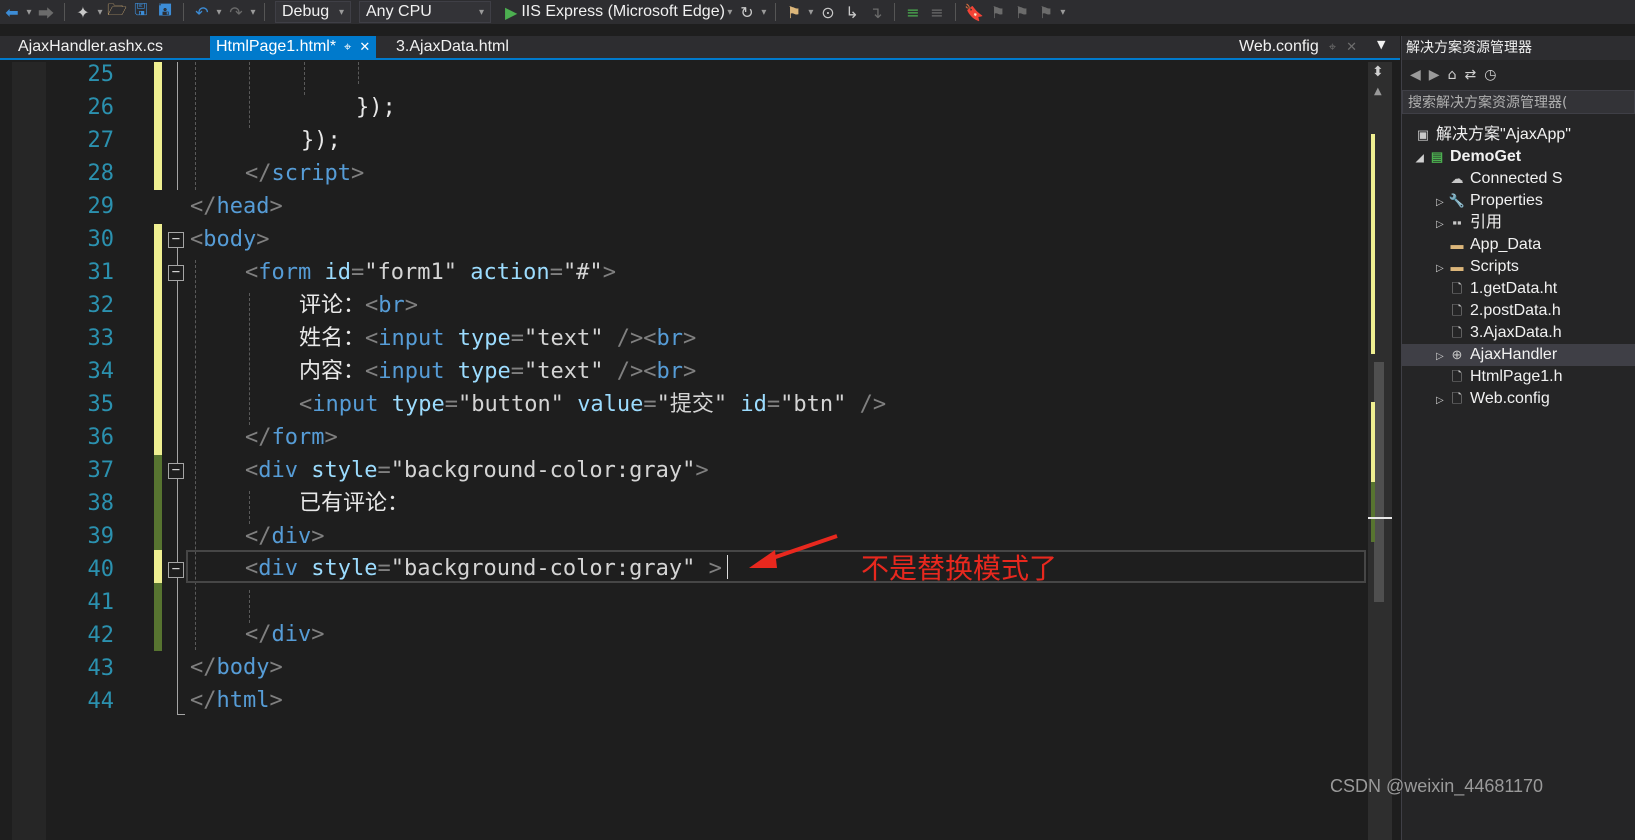 The image size is (1635, 840). What do you see at coordinates (1452, 75) in the screenshot?
I see `home-icon: ⌂` at bounding box center [1452, 75].